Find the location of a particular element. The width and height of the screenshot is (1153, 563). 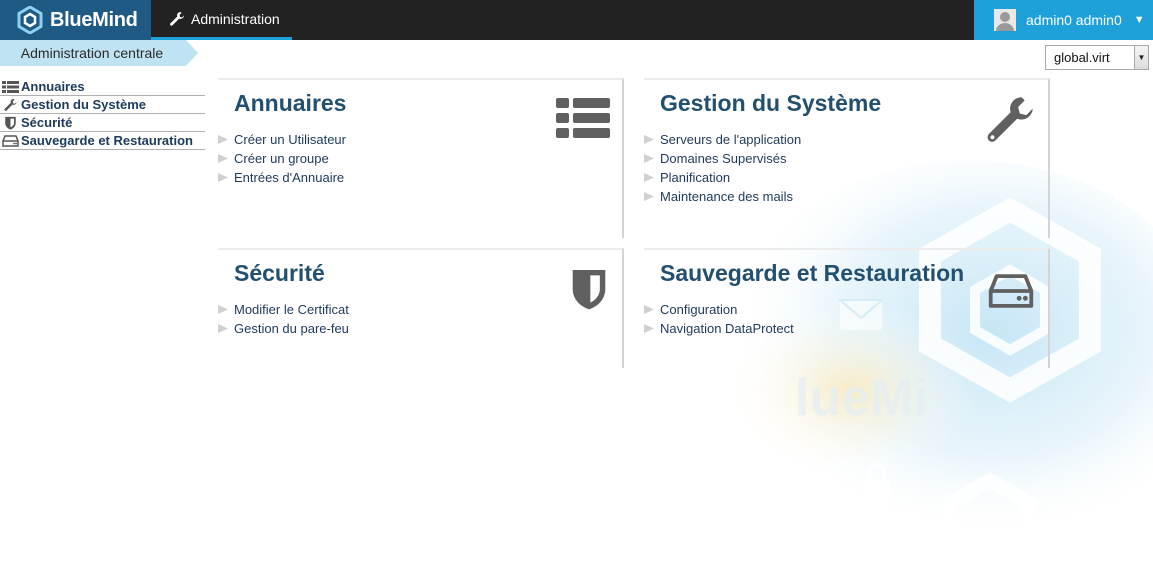

user-menu: admin0 admin0 ▼ is located at coordinates (1063, 20).